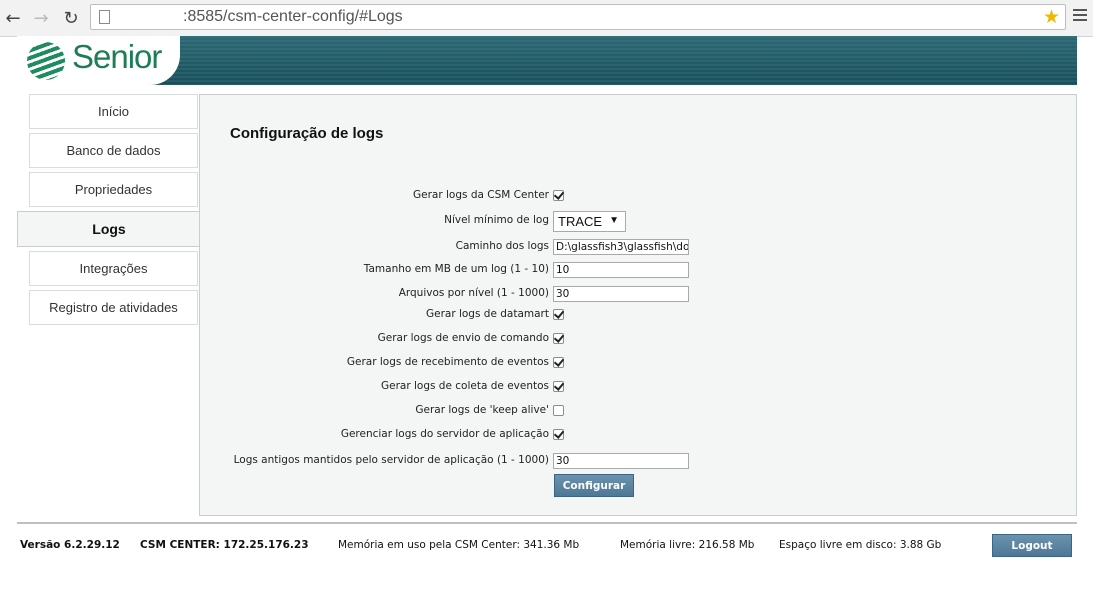 The image size is (1093, 602). I want to click on field-label: Gerenciar logs do servidor de aplicação, so click(444, 434).